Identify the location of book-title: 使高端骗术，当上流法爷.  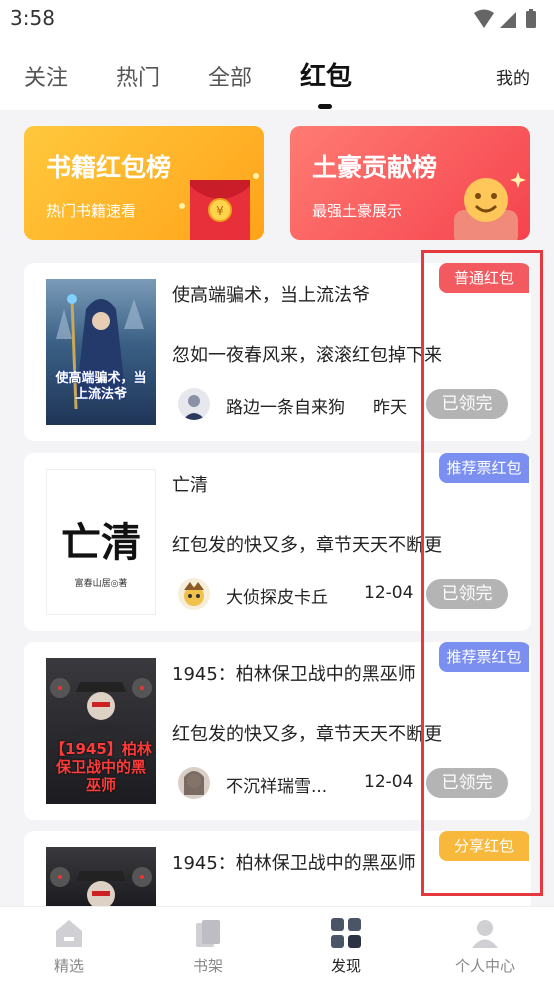
(271, 295).